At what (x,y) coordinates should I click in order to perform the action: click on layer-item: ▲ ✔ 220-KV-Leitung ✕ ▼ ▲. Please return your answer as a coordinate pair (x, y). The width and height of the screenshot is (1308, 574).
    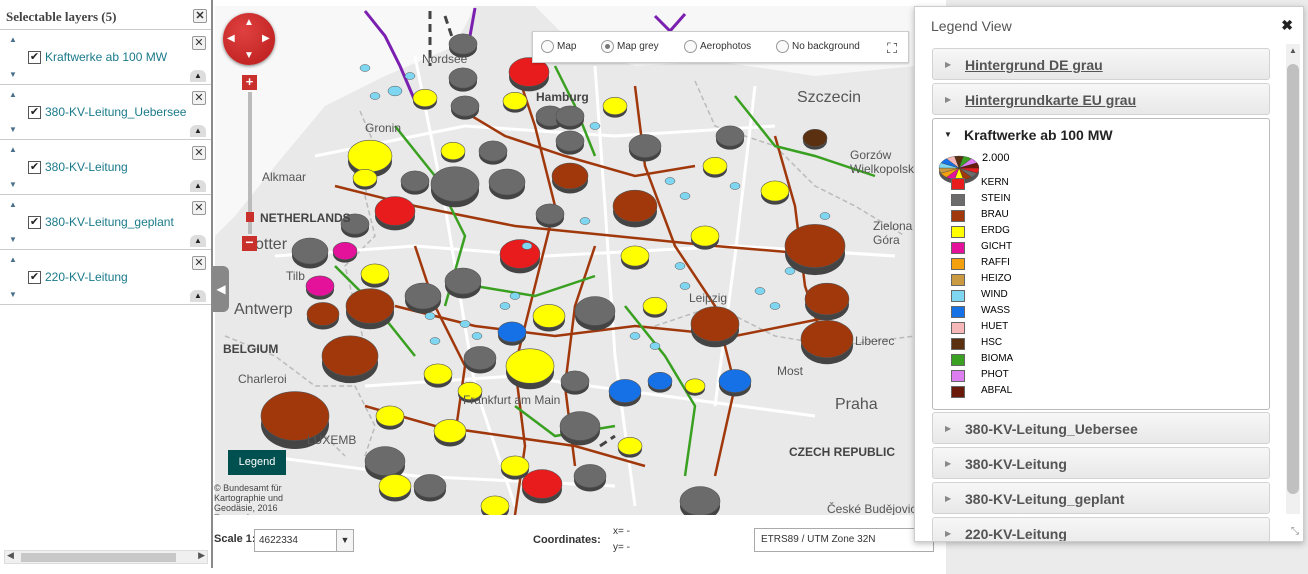
    Looking at the image, I should click on (105, 277).